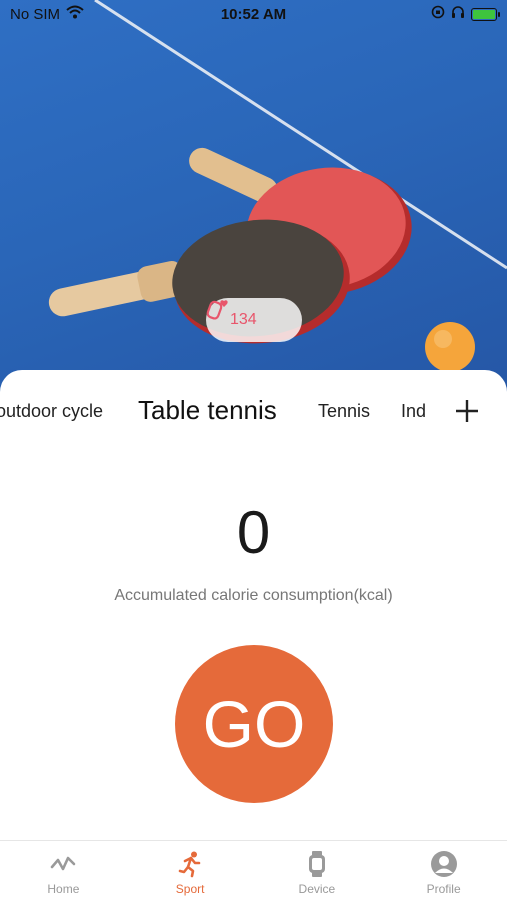 The image size is (507, 900). What do you see at coordinates (243, 319) in the screenshot?
I see `heart-rate-value: 134` at bounding box center [243, 319].